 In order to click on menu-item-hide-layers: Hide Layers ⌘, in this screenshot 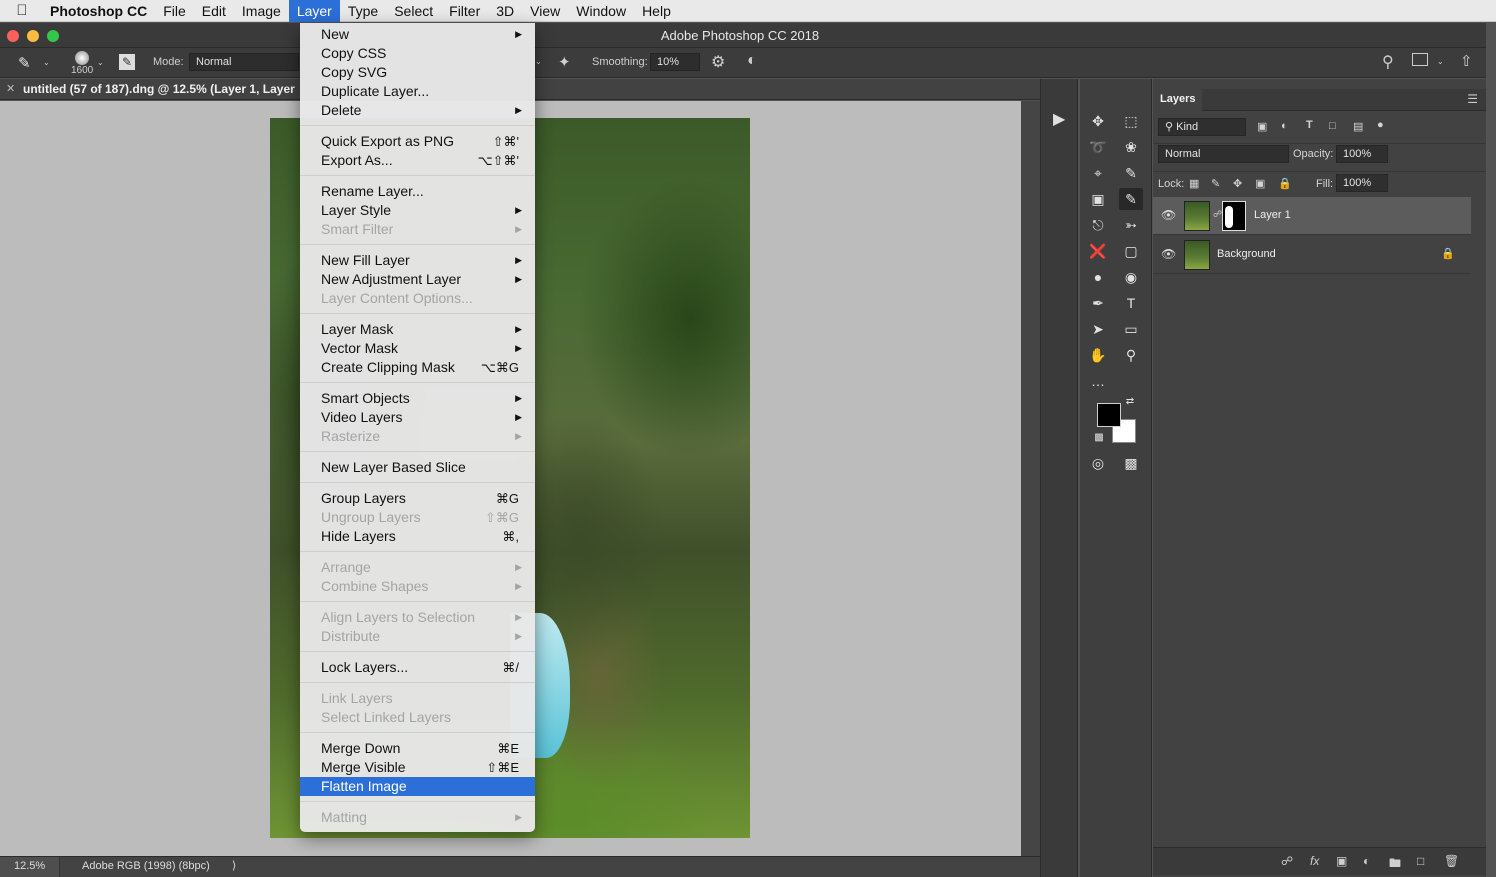, I will do `click(417, 536)`.